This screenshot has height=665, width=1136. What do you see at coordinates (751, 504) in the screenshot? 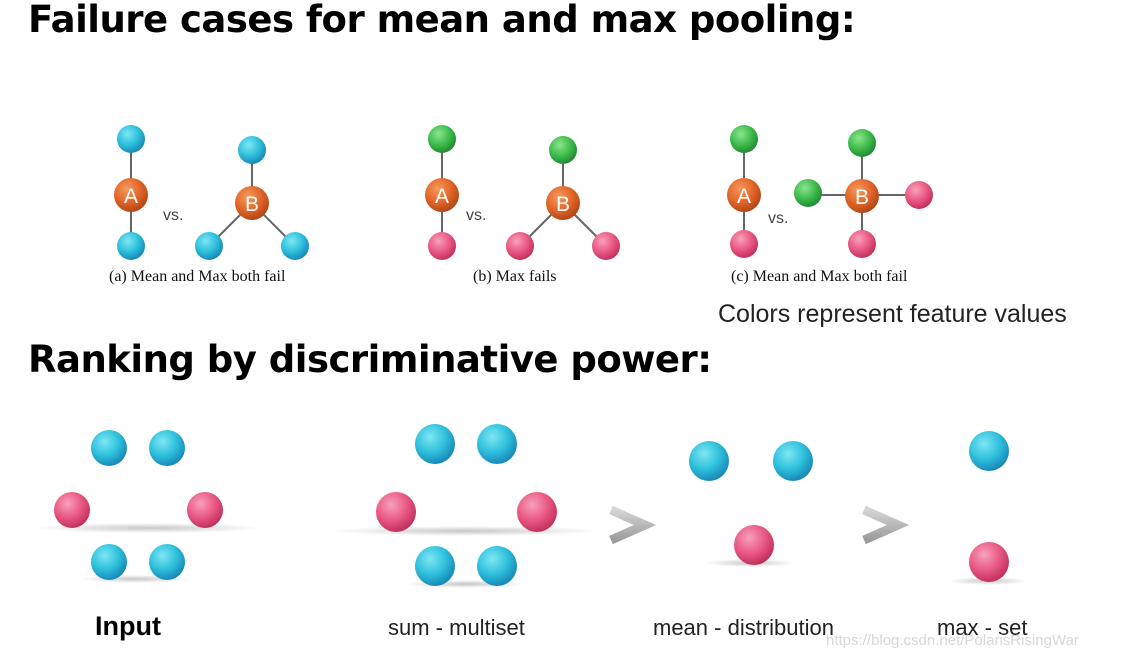
I see `ranking-mean` at bounding box center [751, 504].